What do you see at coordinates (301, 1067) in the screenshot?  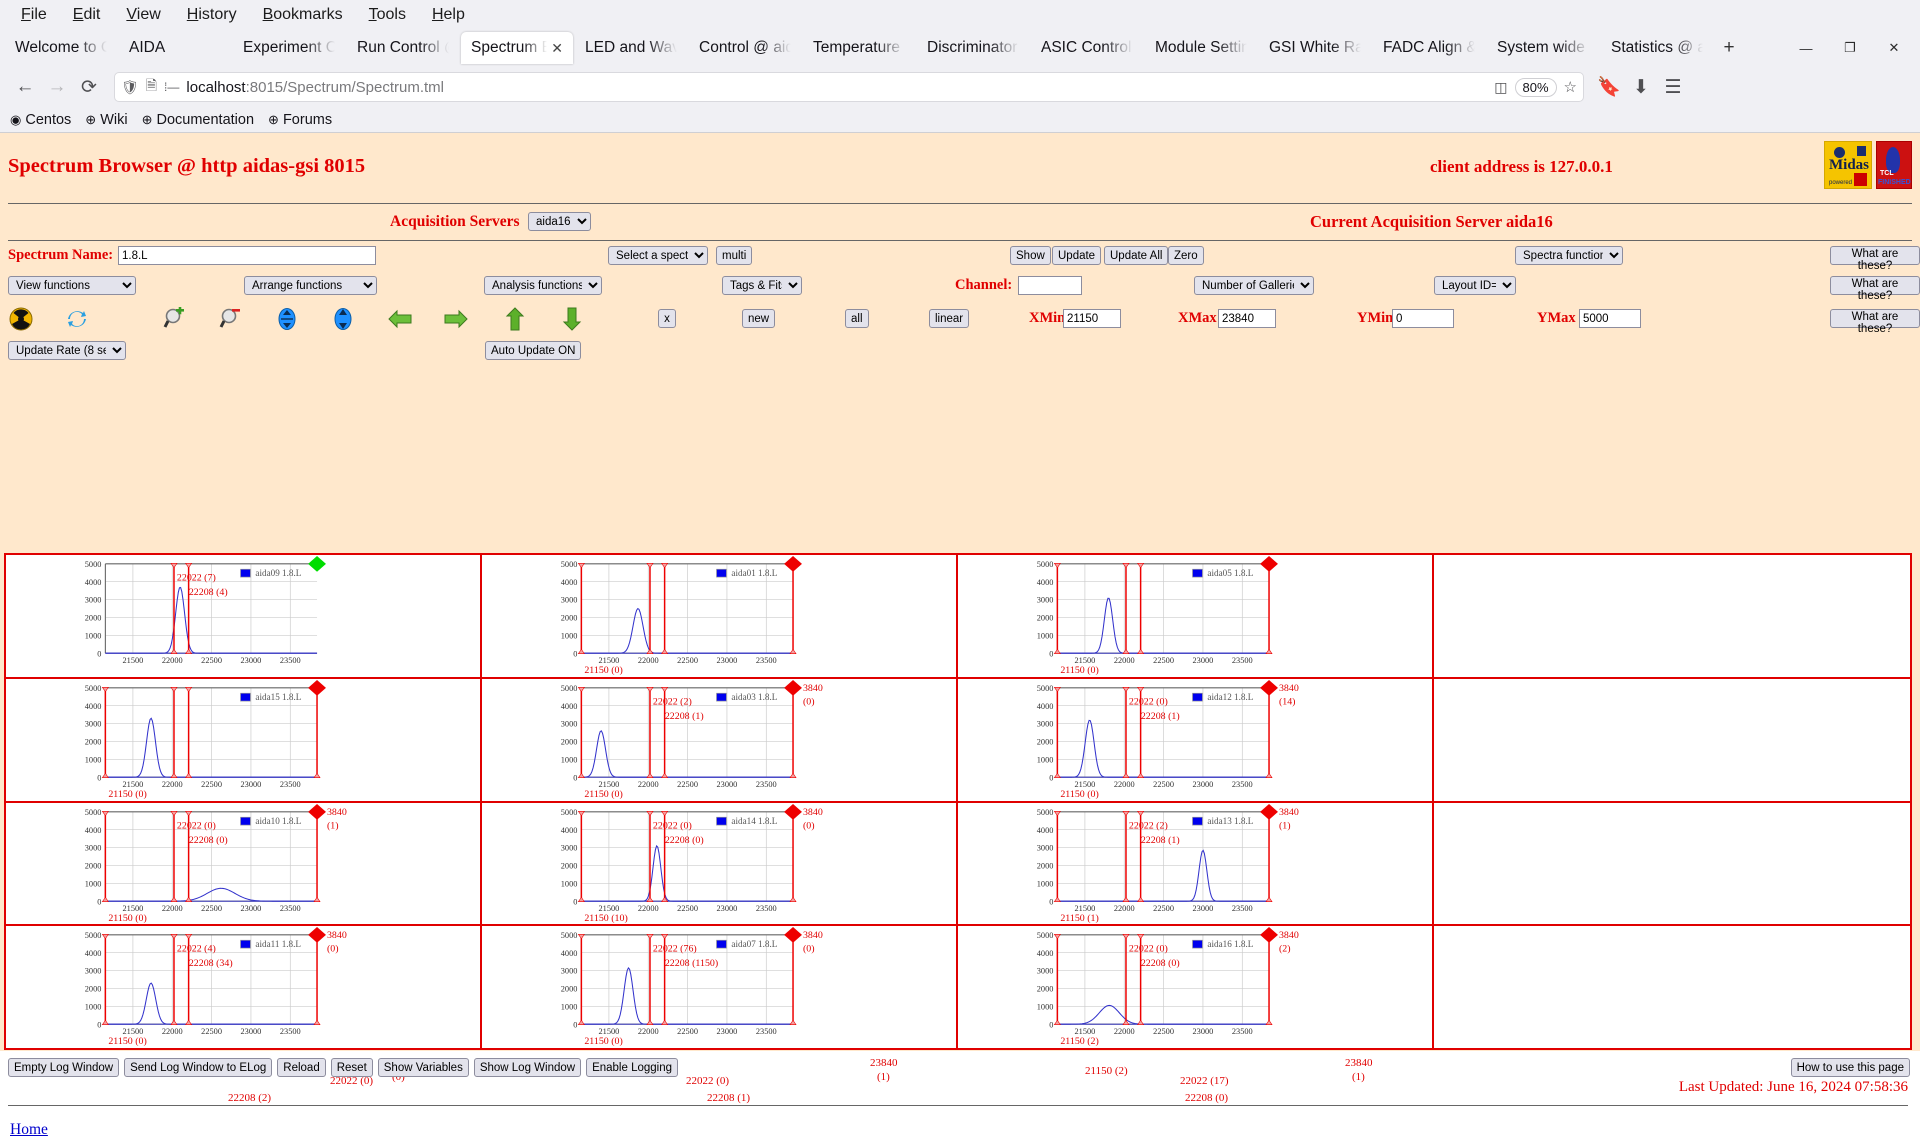 I see `footer-button-reload: Reload` at bounding box center [301, 1067].